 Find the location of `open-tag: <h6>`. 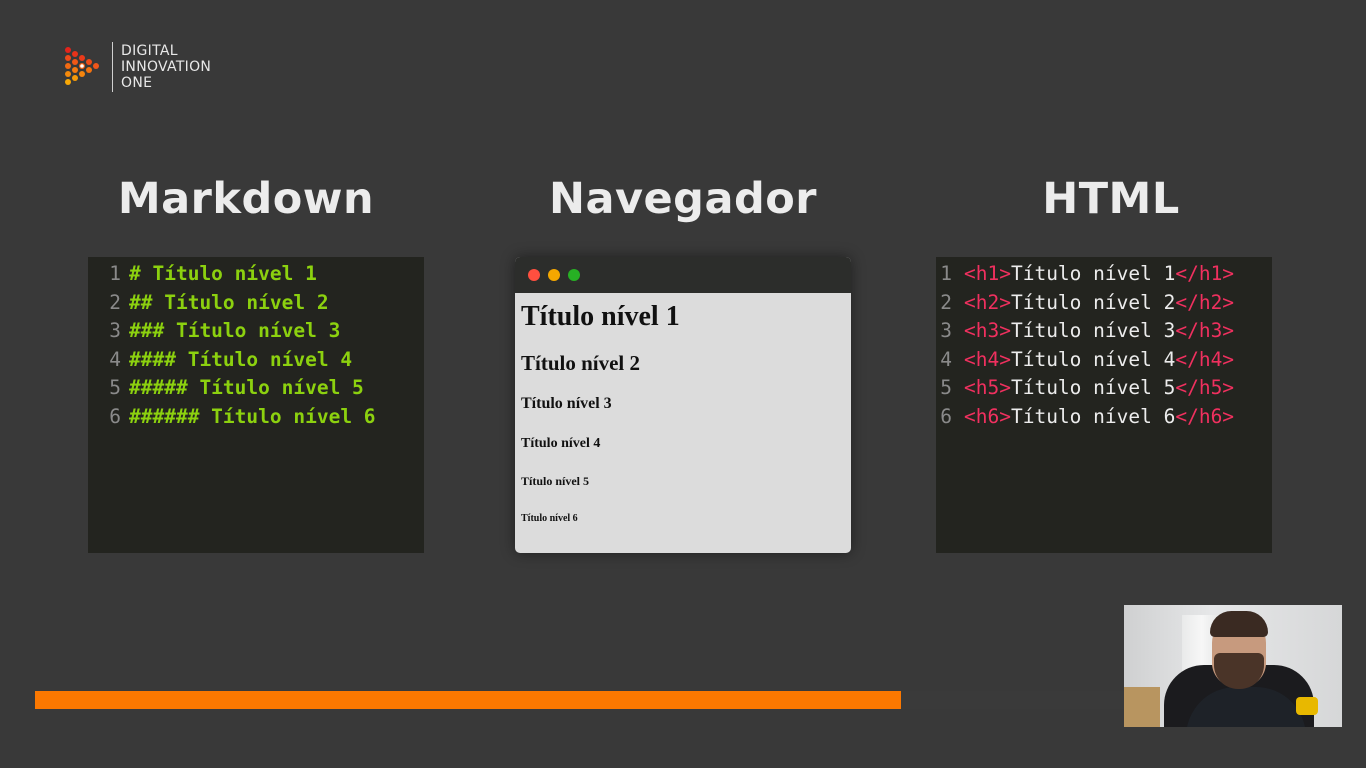

open-tag: <h6> is located at coordinates (987, 416).